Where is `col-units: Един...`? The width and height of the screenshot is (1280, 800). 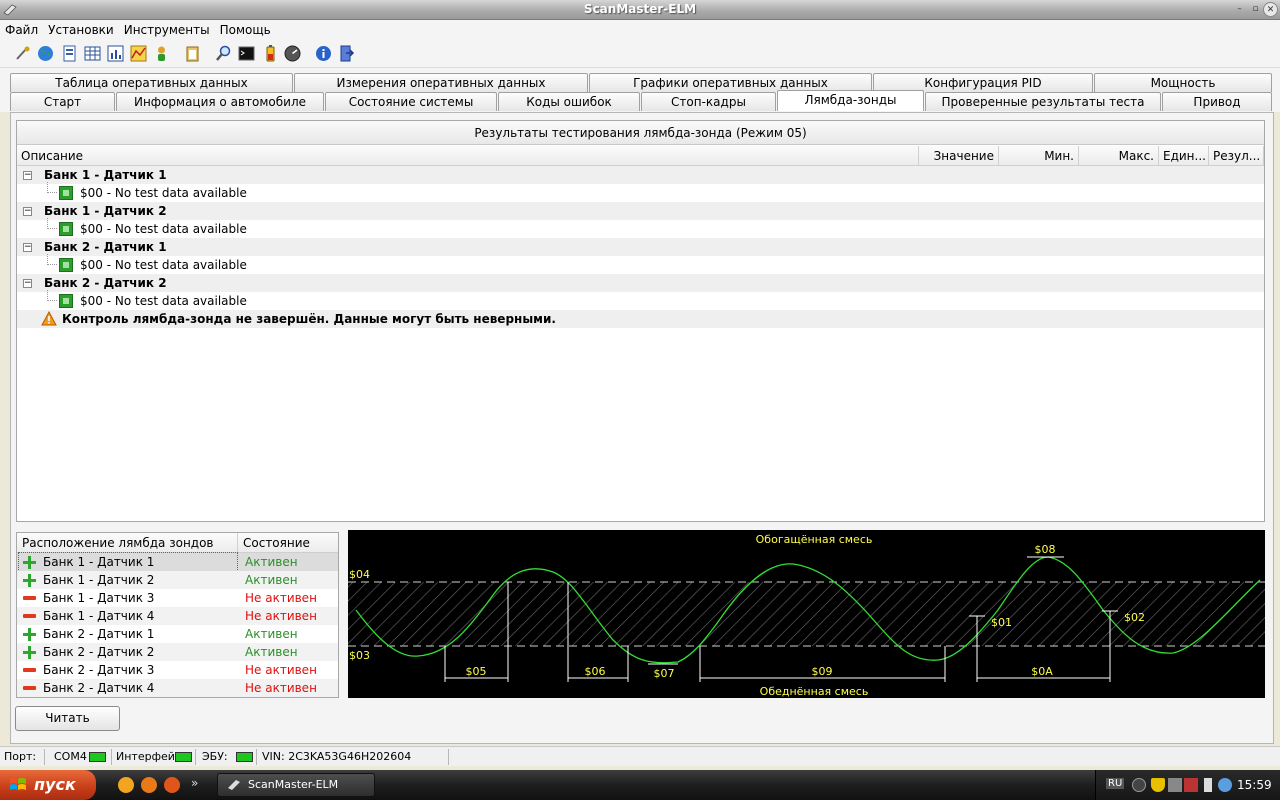 col-units: Един... is located at coordinates (1184, 156).